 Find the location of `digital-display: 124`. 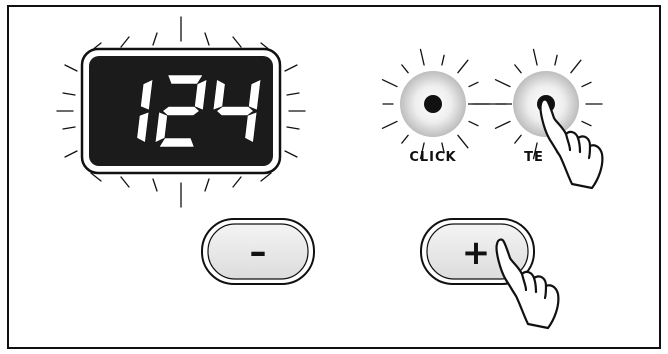

digital-display: 124 is located at coordinates (181, 111).